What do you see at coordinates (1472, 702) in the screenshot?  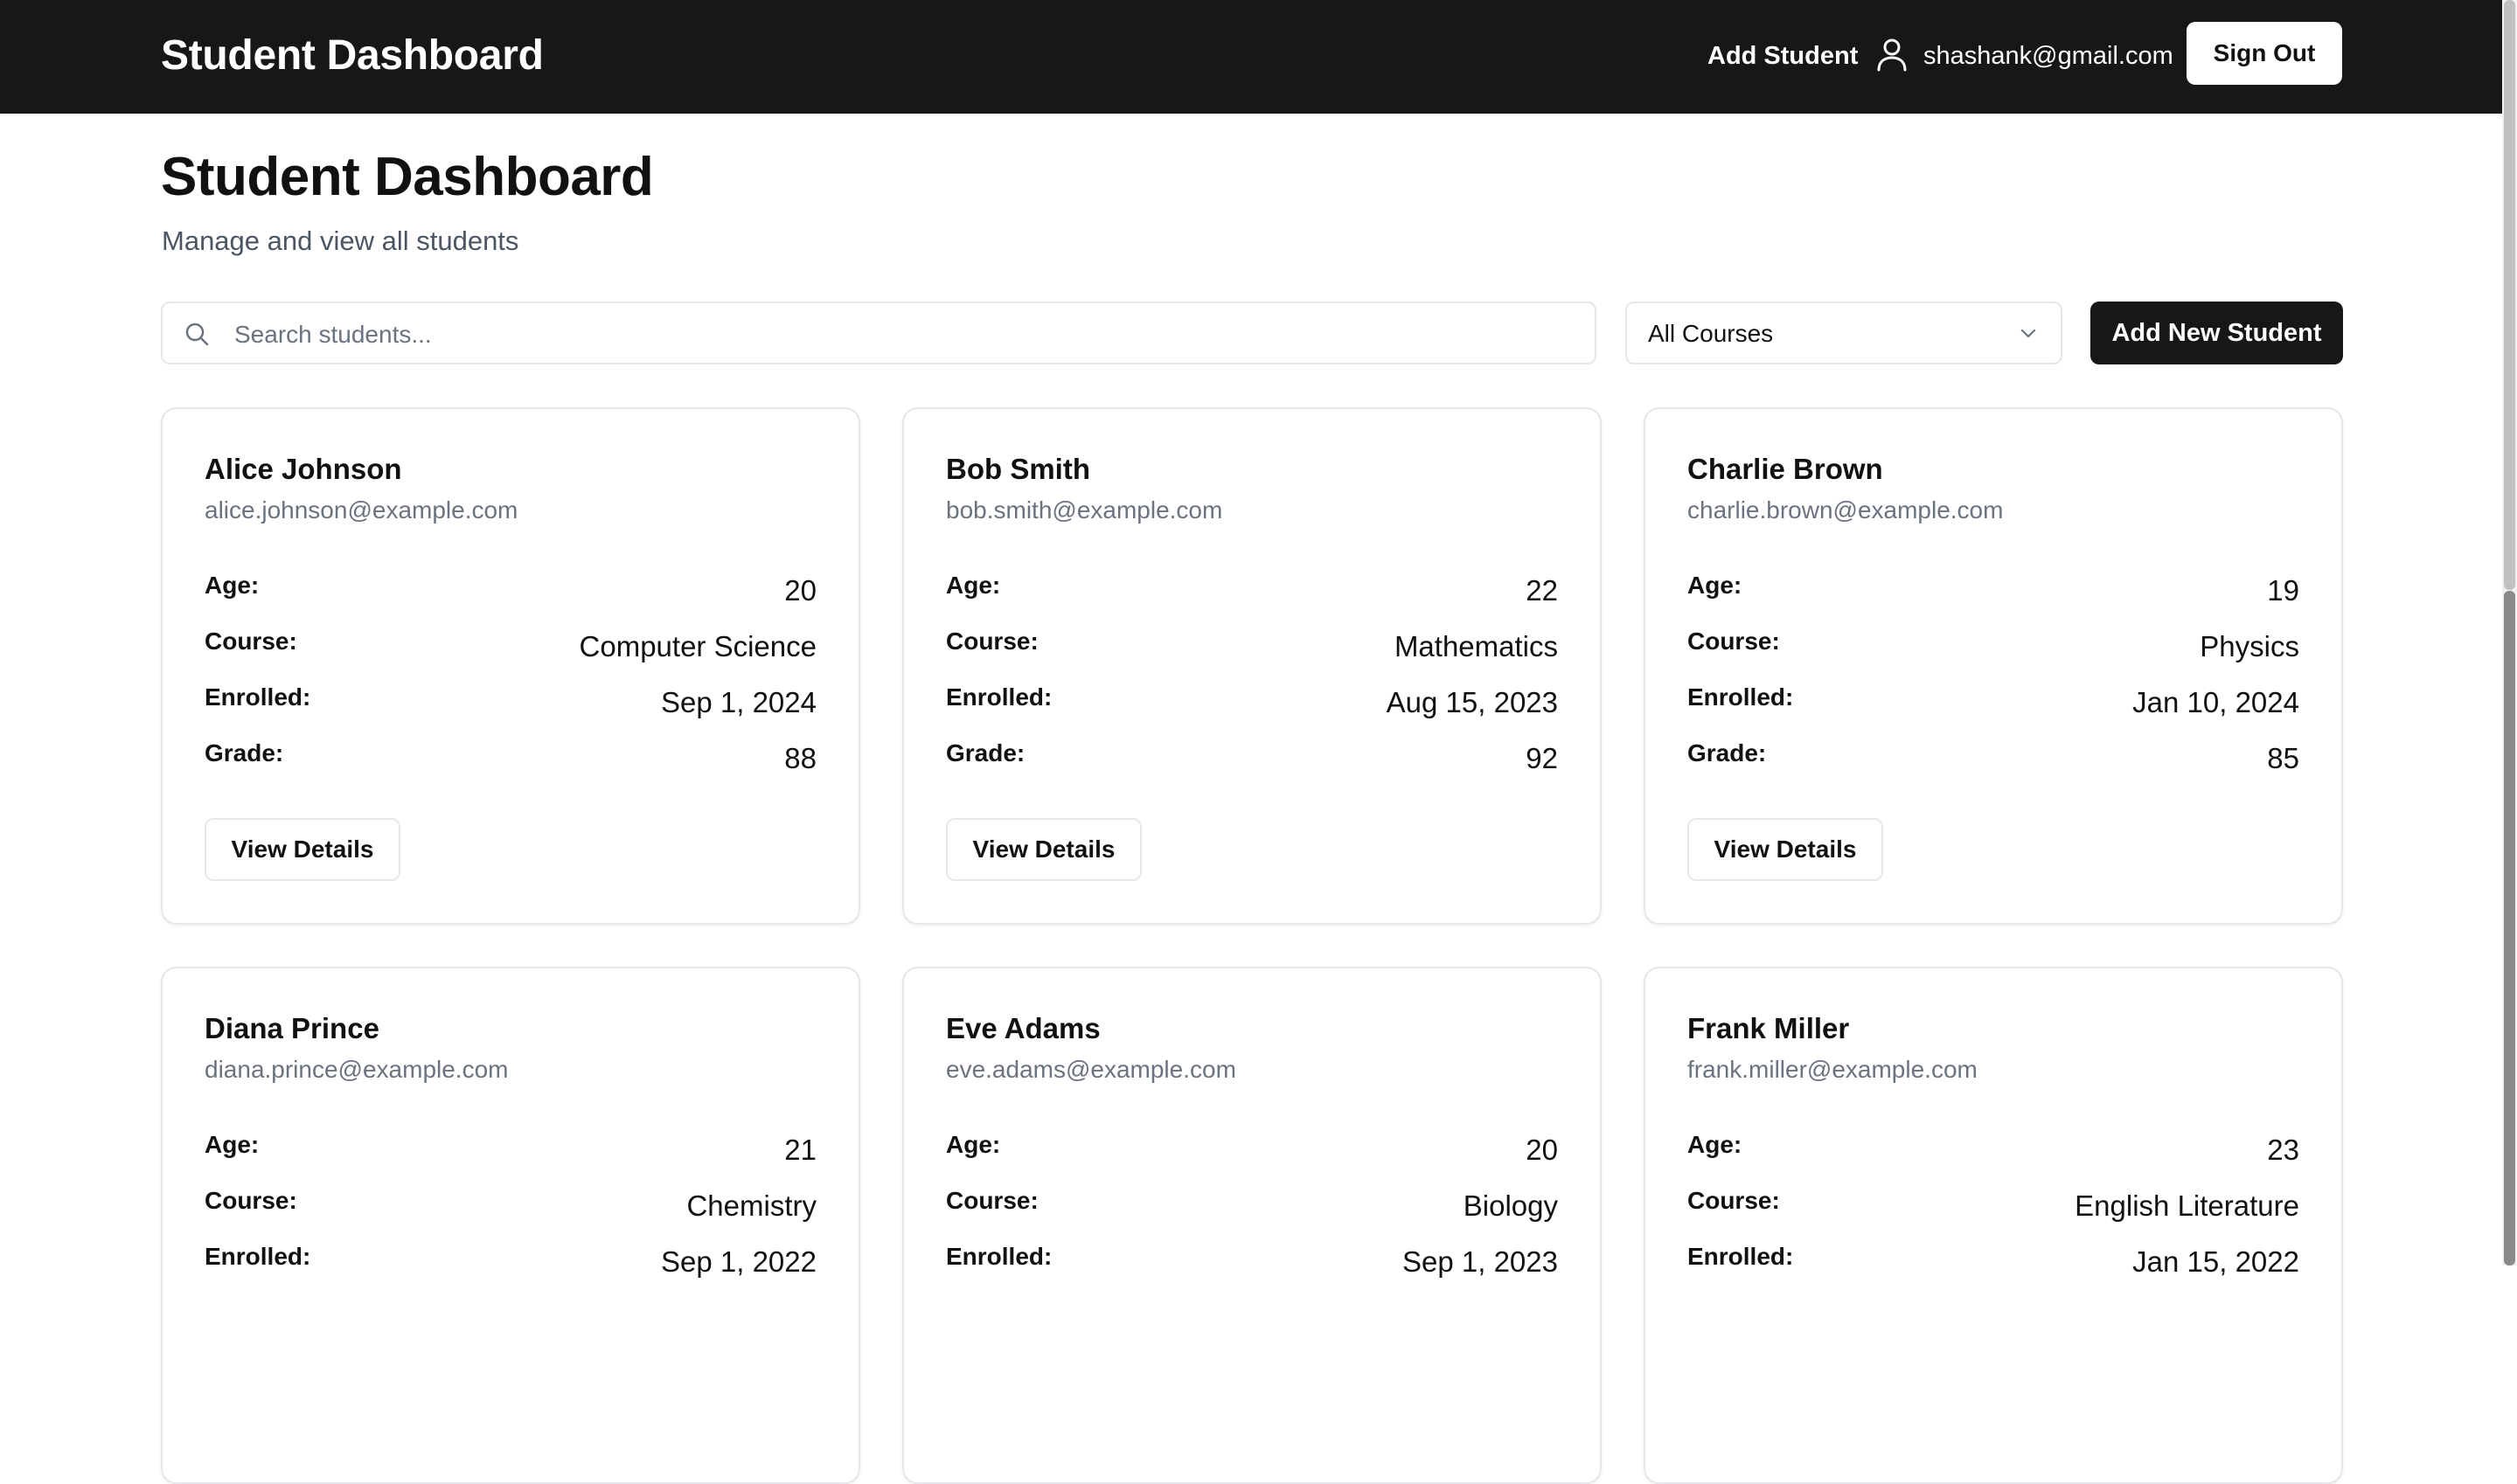 I see `enrolled-value: Aug 15, 2023` at bounding box center [1472, 702].